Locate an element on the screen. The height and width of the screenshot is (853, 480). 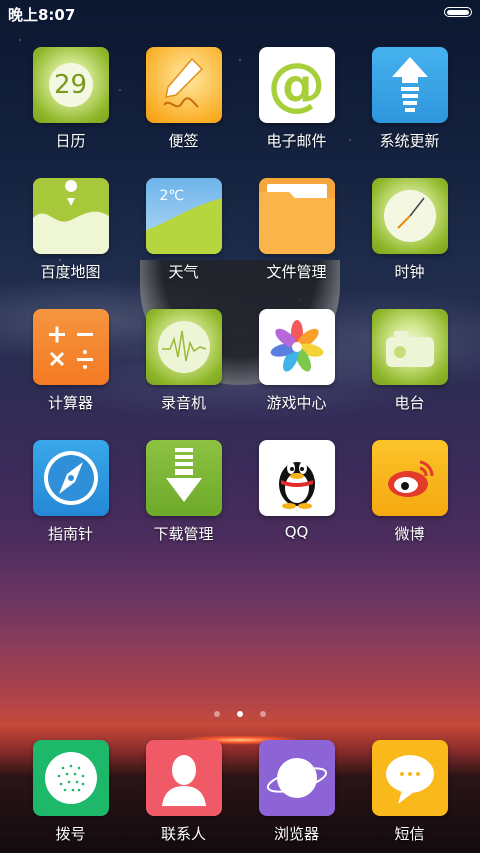
dock-browser: 浏览器 is located at coordinates (296, 792).